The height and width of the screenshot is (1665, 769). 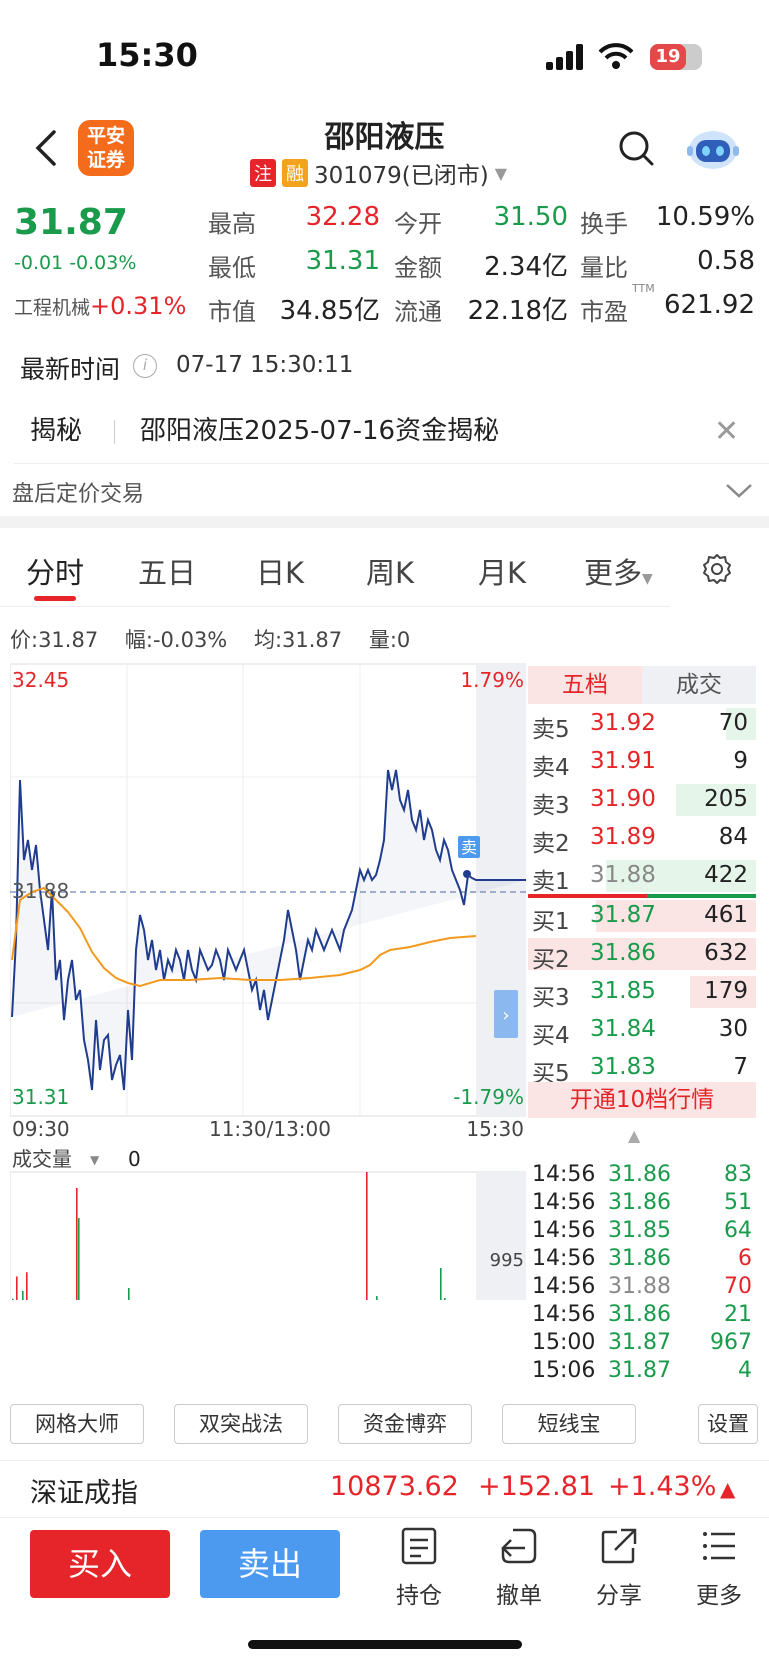 What do you see at coordinates (55, 571) in the screenshot?
I see `tab-intraday: 分时` at bounding box center [55, 571].